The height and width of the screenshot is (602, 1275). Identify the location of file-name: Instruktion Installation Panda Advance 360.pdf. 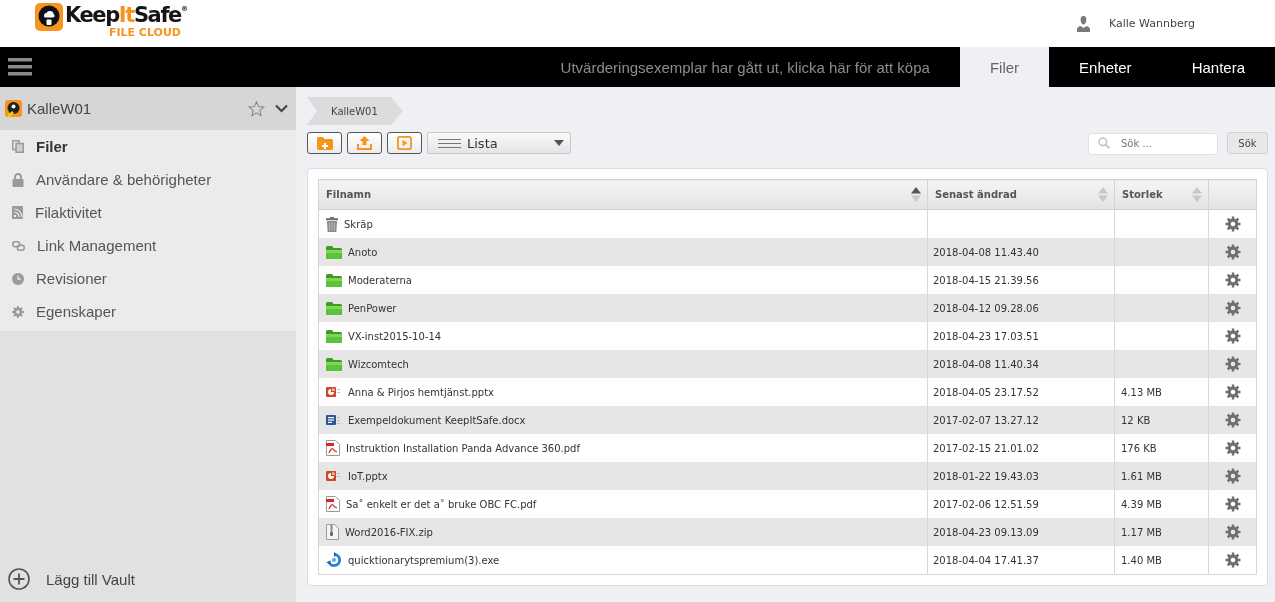
(463, 448).